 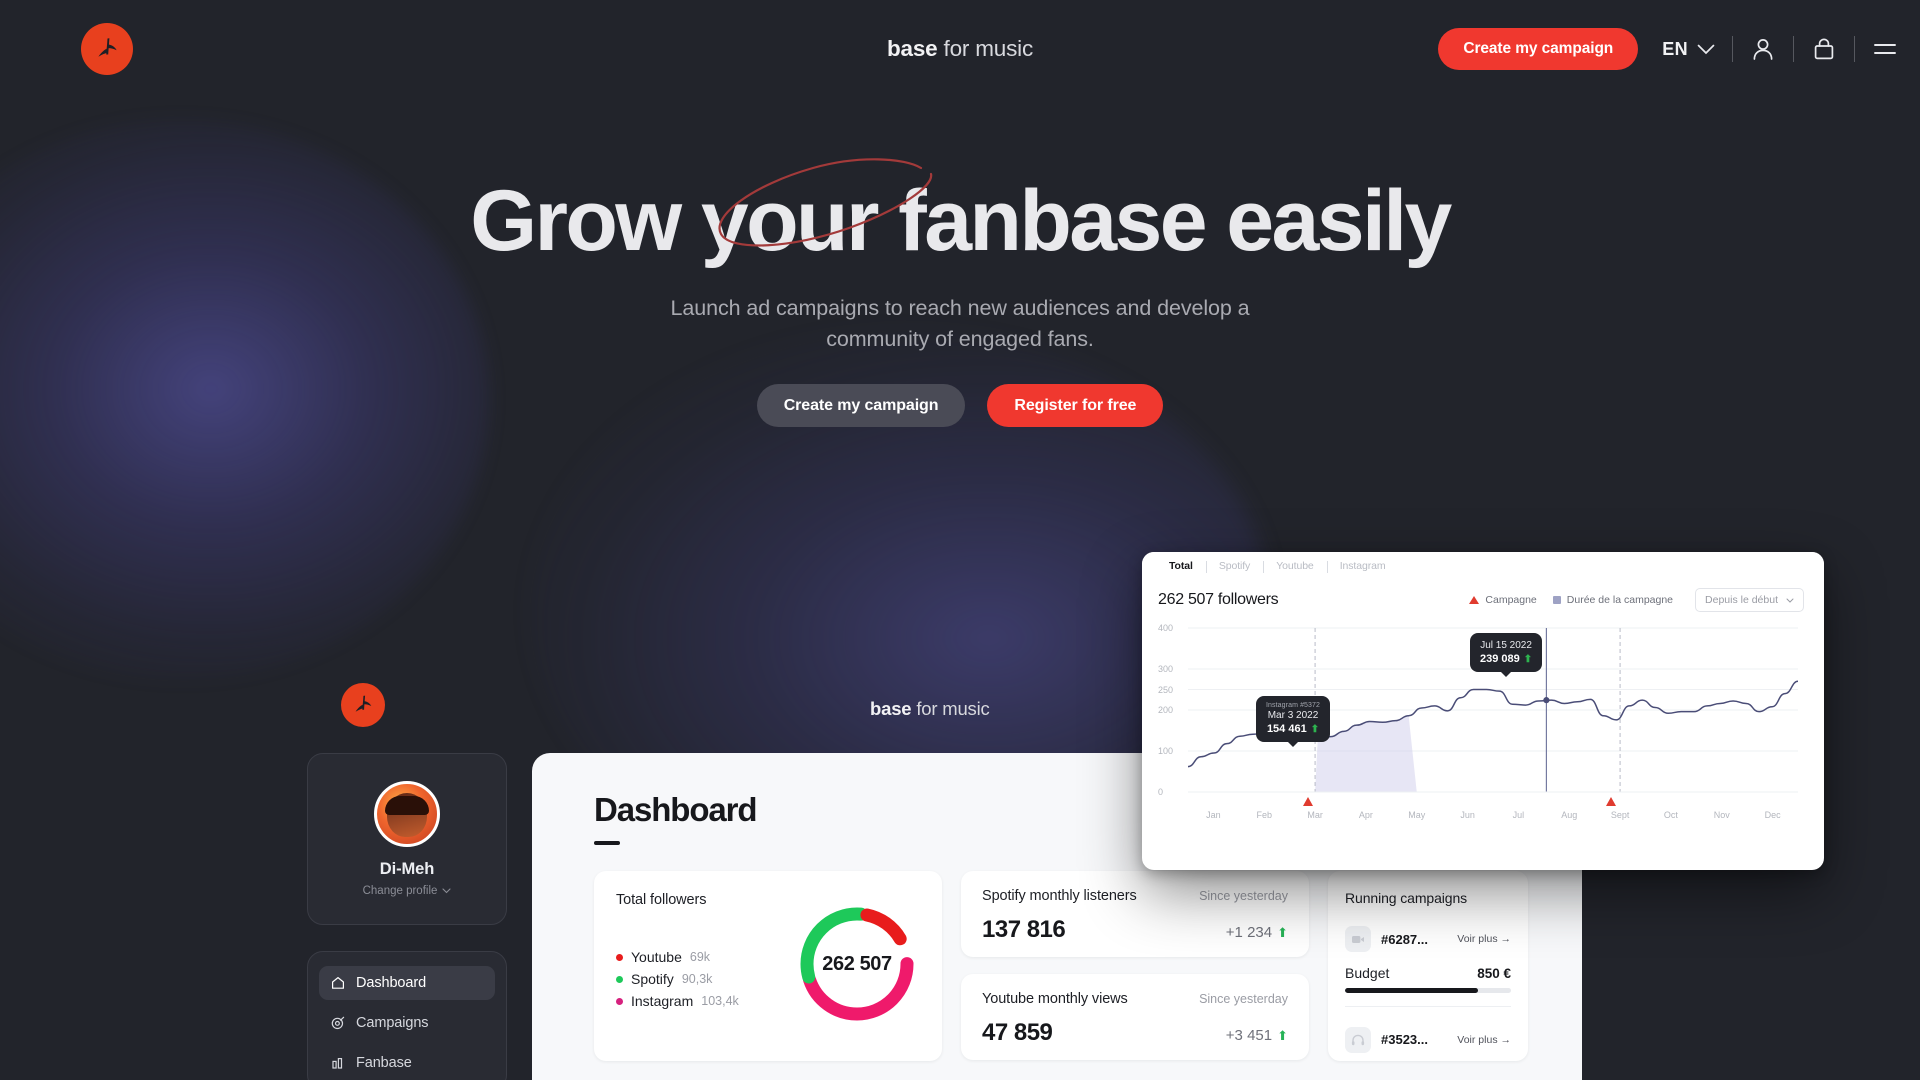 I want to click on x-tick: Feb, so click(x=1264, y=815).